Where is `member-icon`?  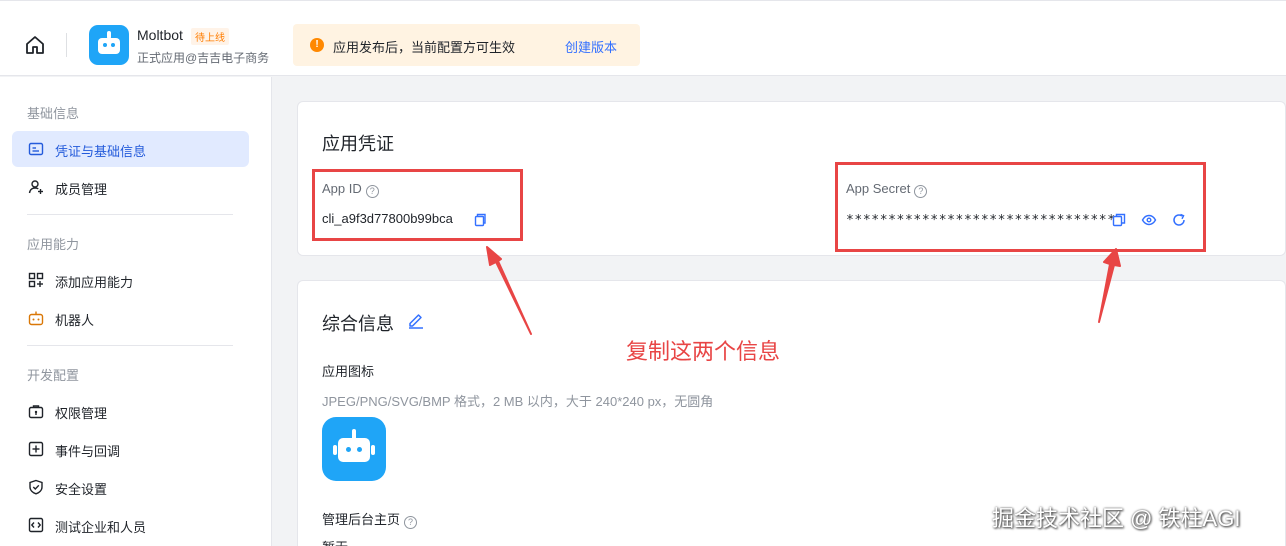 member-icon is located at coordinates (35, 187).